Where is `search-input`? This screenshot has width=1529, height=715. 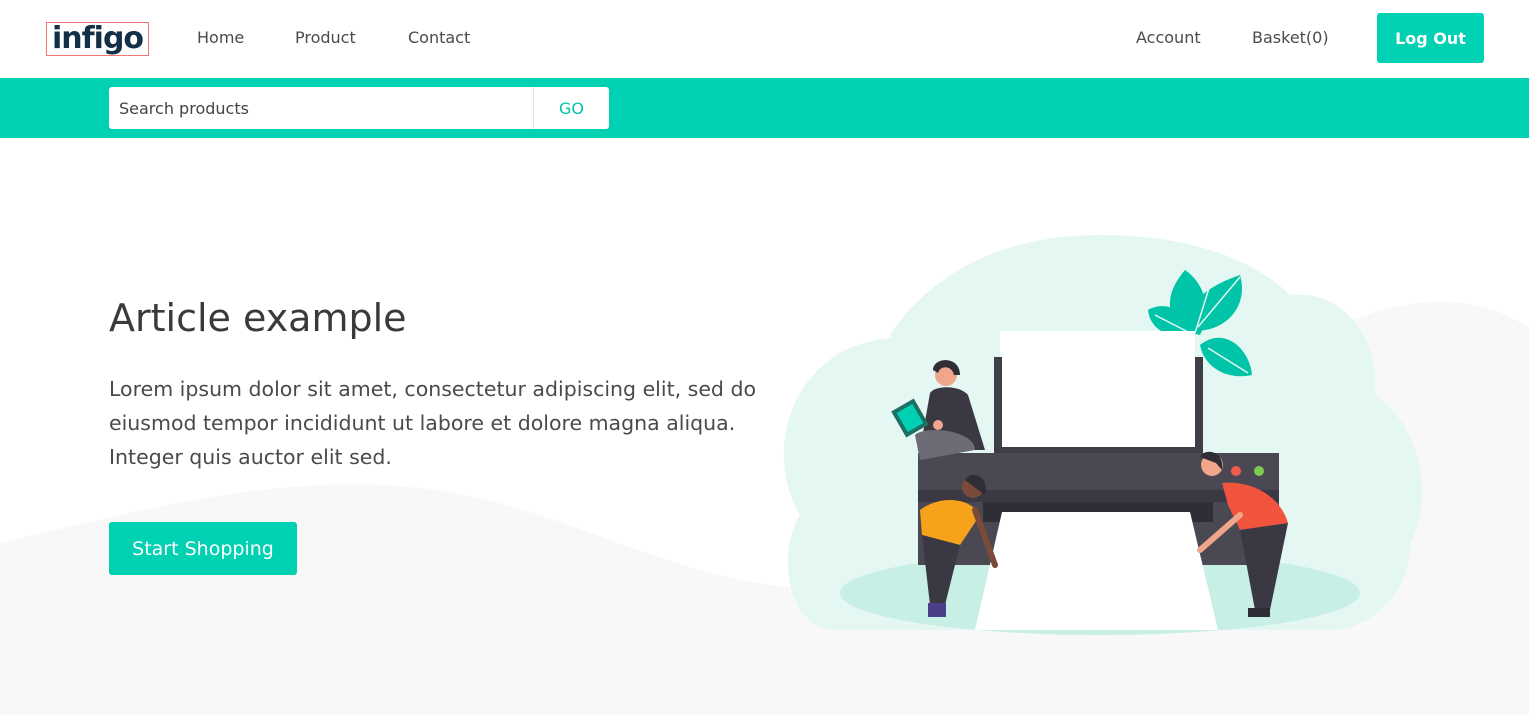
search-input is located at coordinates (321, 108).